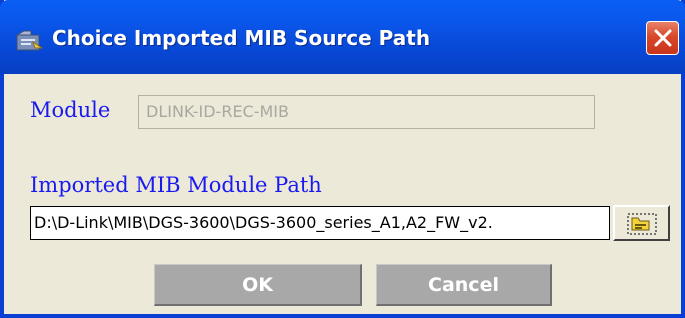 The height and width of the screenshot is (318, 685). Describe the element at coordinates (70, 110) in the screenshot. I see `module-label: Module` at that location.